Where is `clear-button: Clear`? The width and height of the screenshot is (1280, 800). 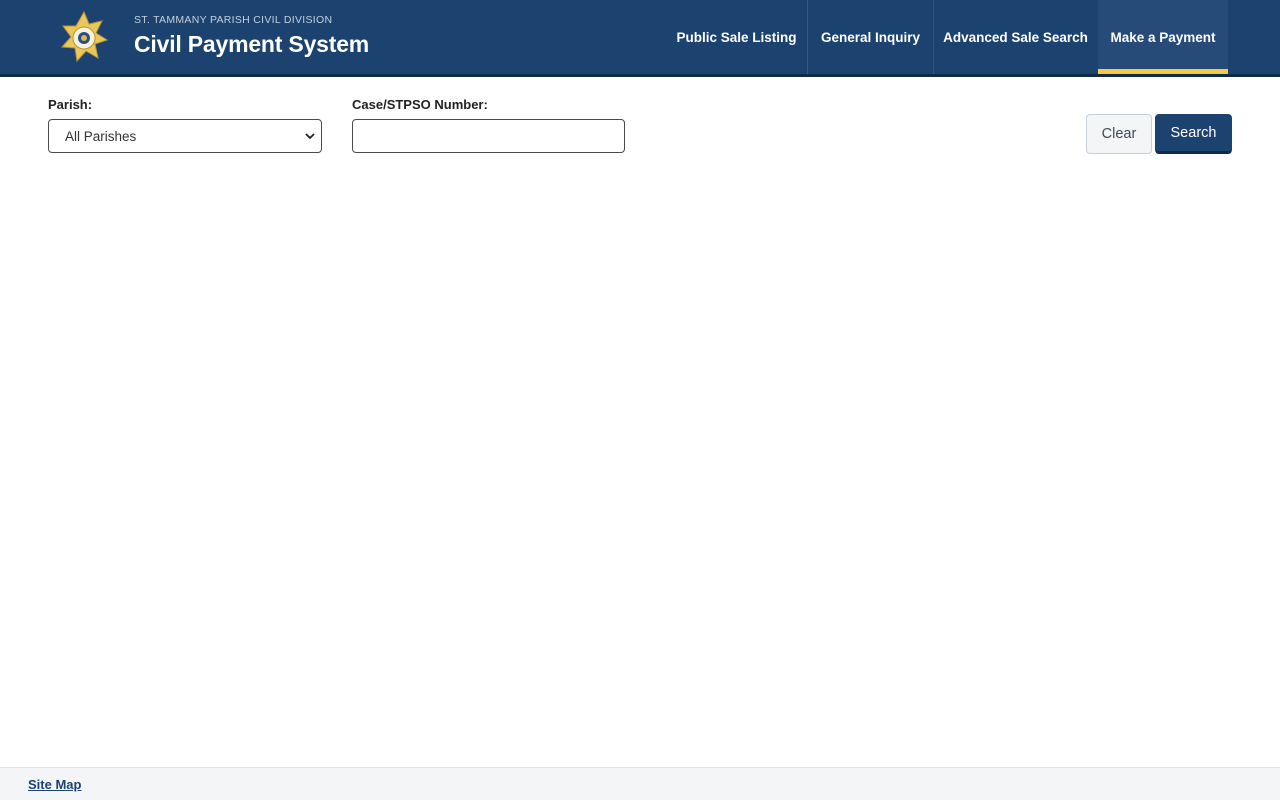 clear-button: Clear is located at coordinates (1119, 134).